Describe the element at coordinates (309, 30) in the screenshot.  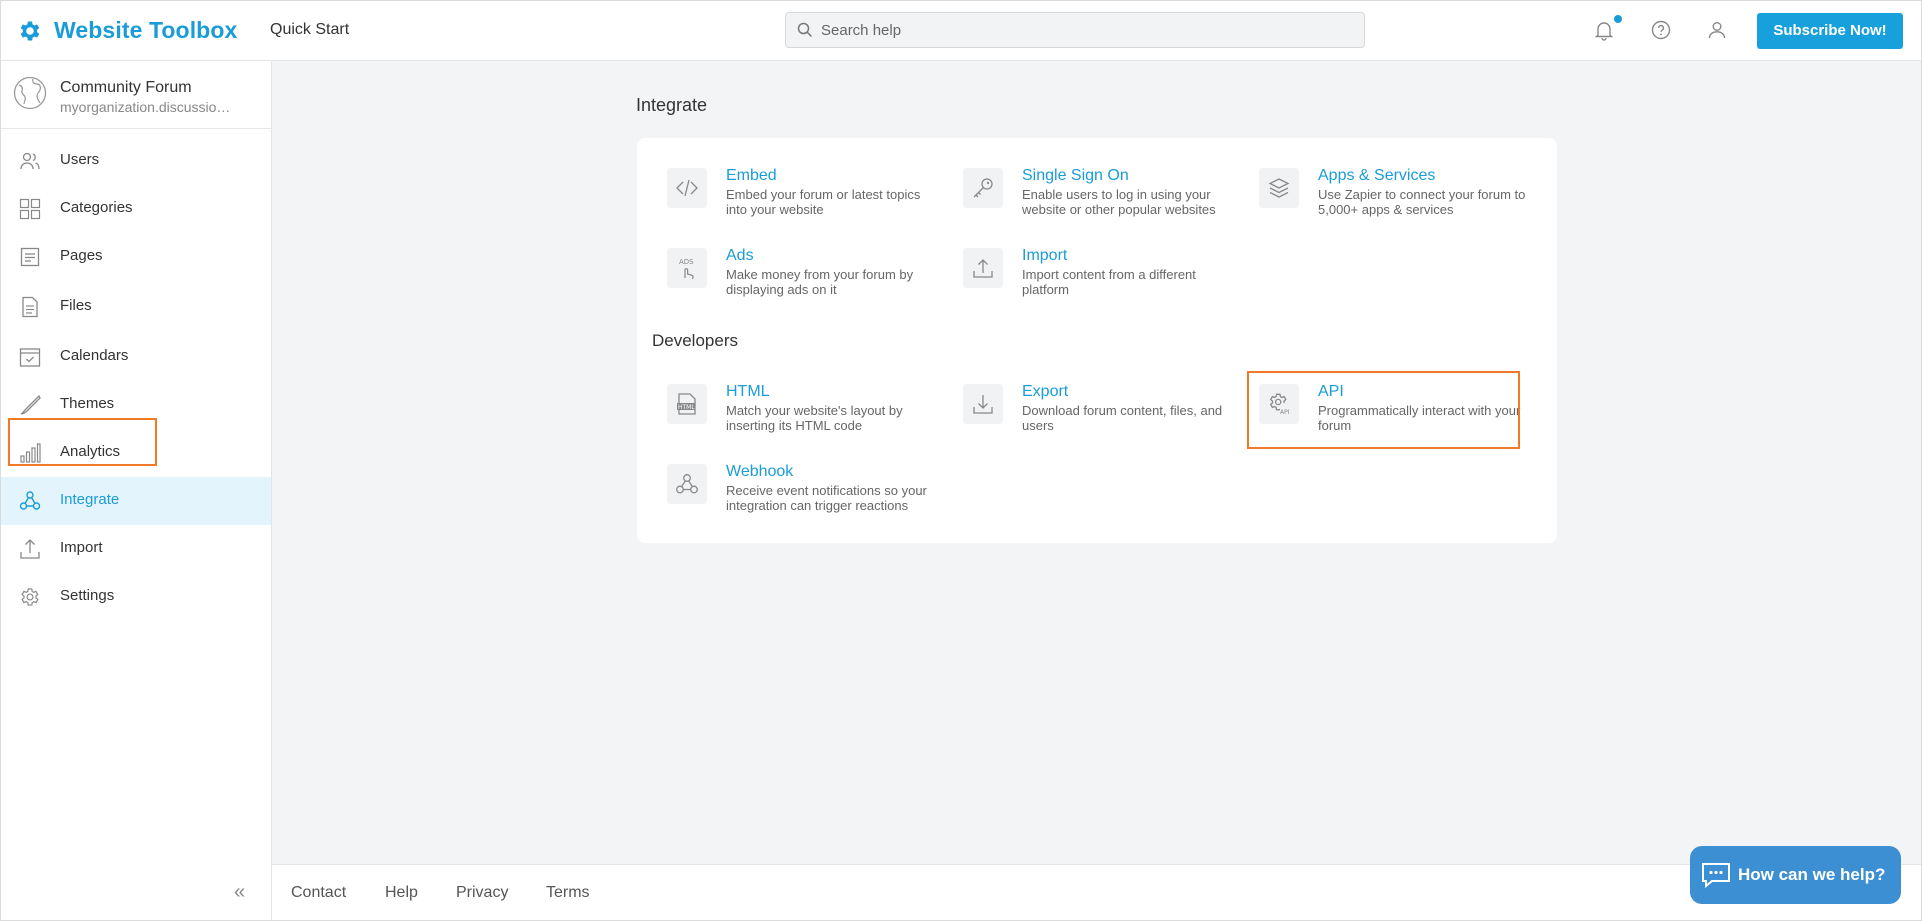
I see `quick-start-link: Quick Start` at that location.